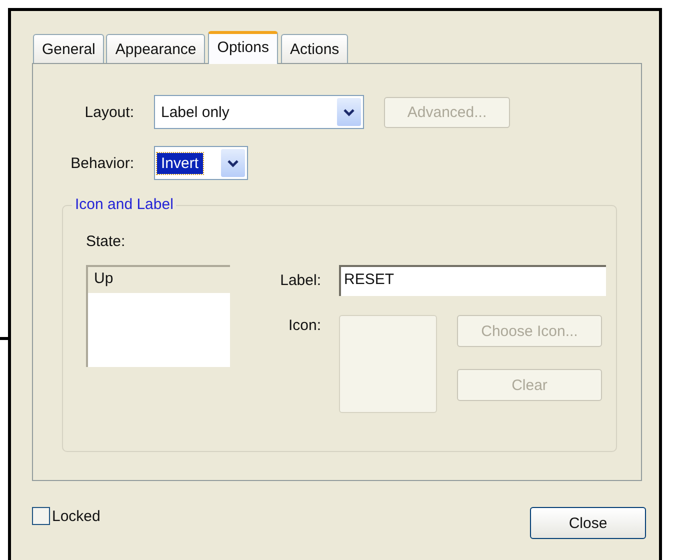  I want to click on behavior-label: Behavior:, so click(102, 163).